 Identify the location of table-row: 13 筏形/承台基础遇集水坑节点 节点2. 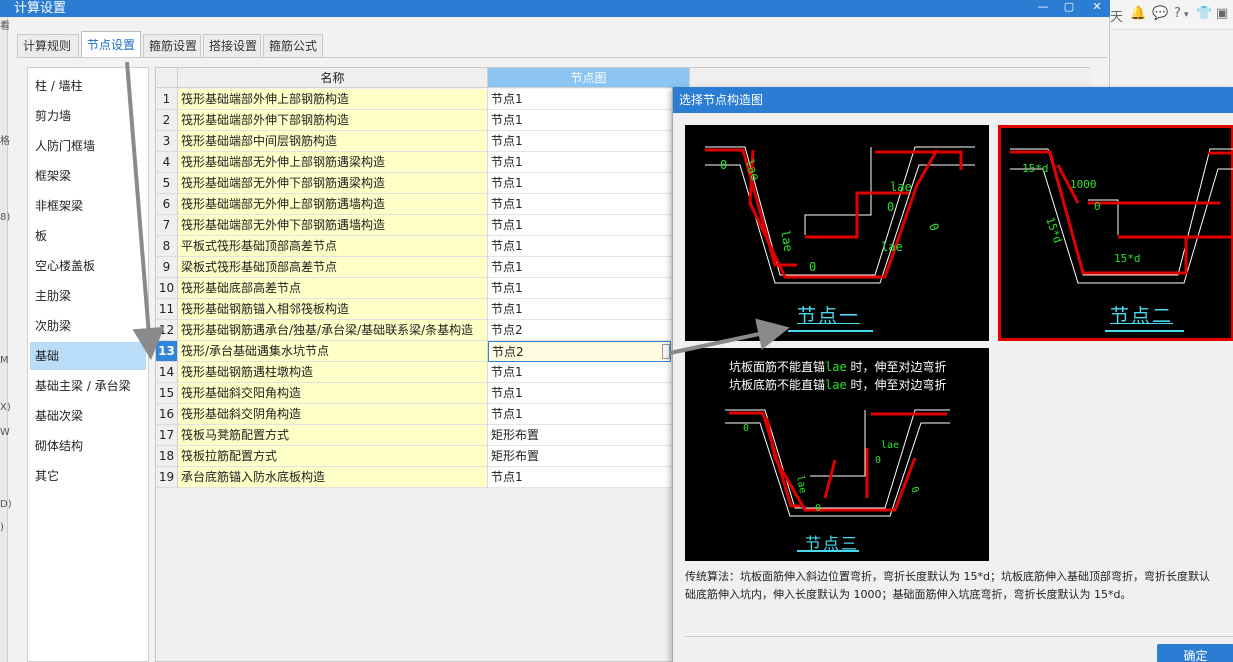
(413, 351).